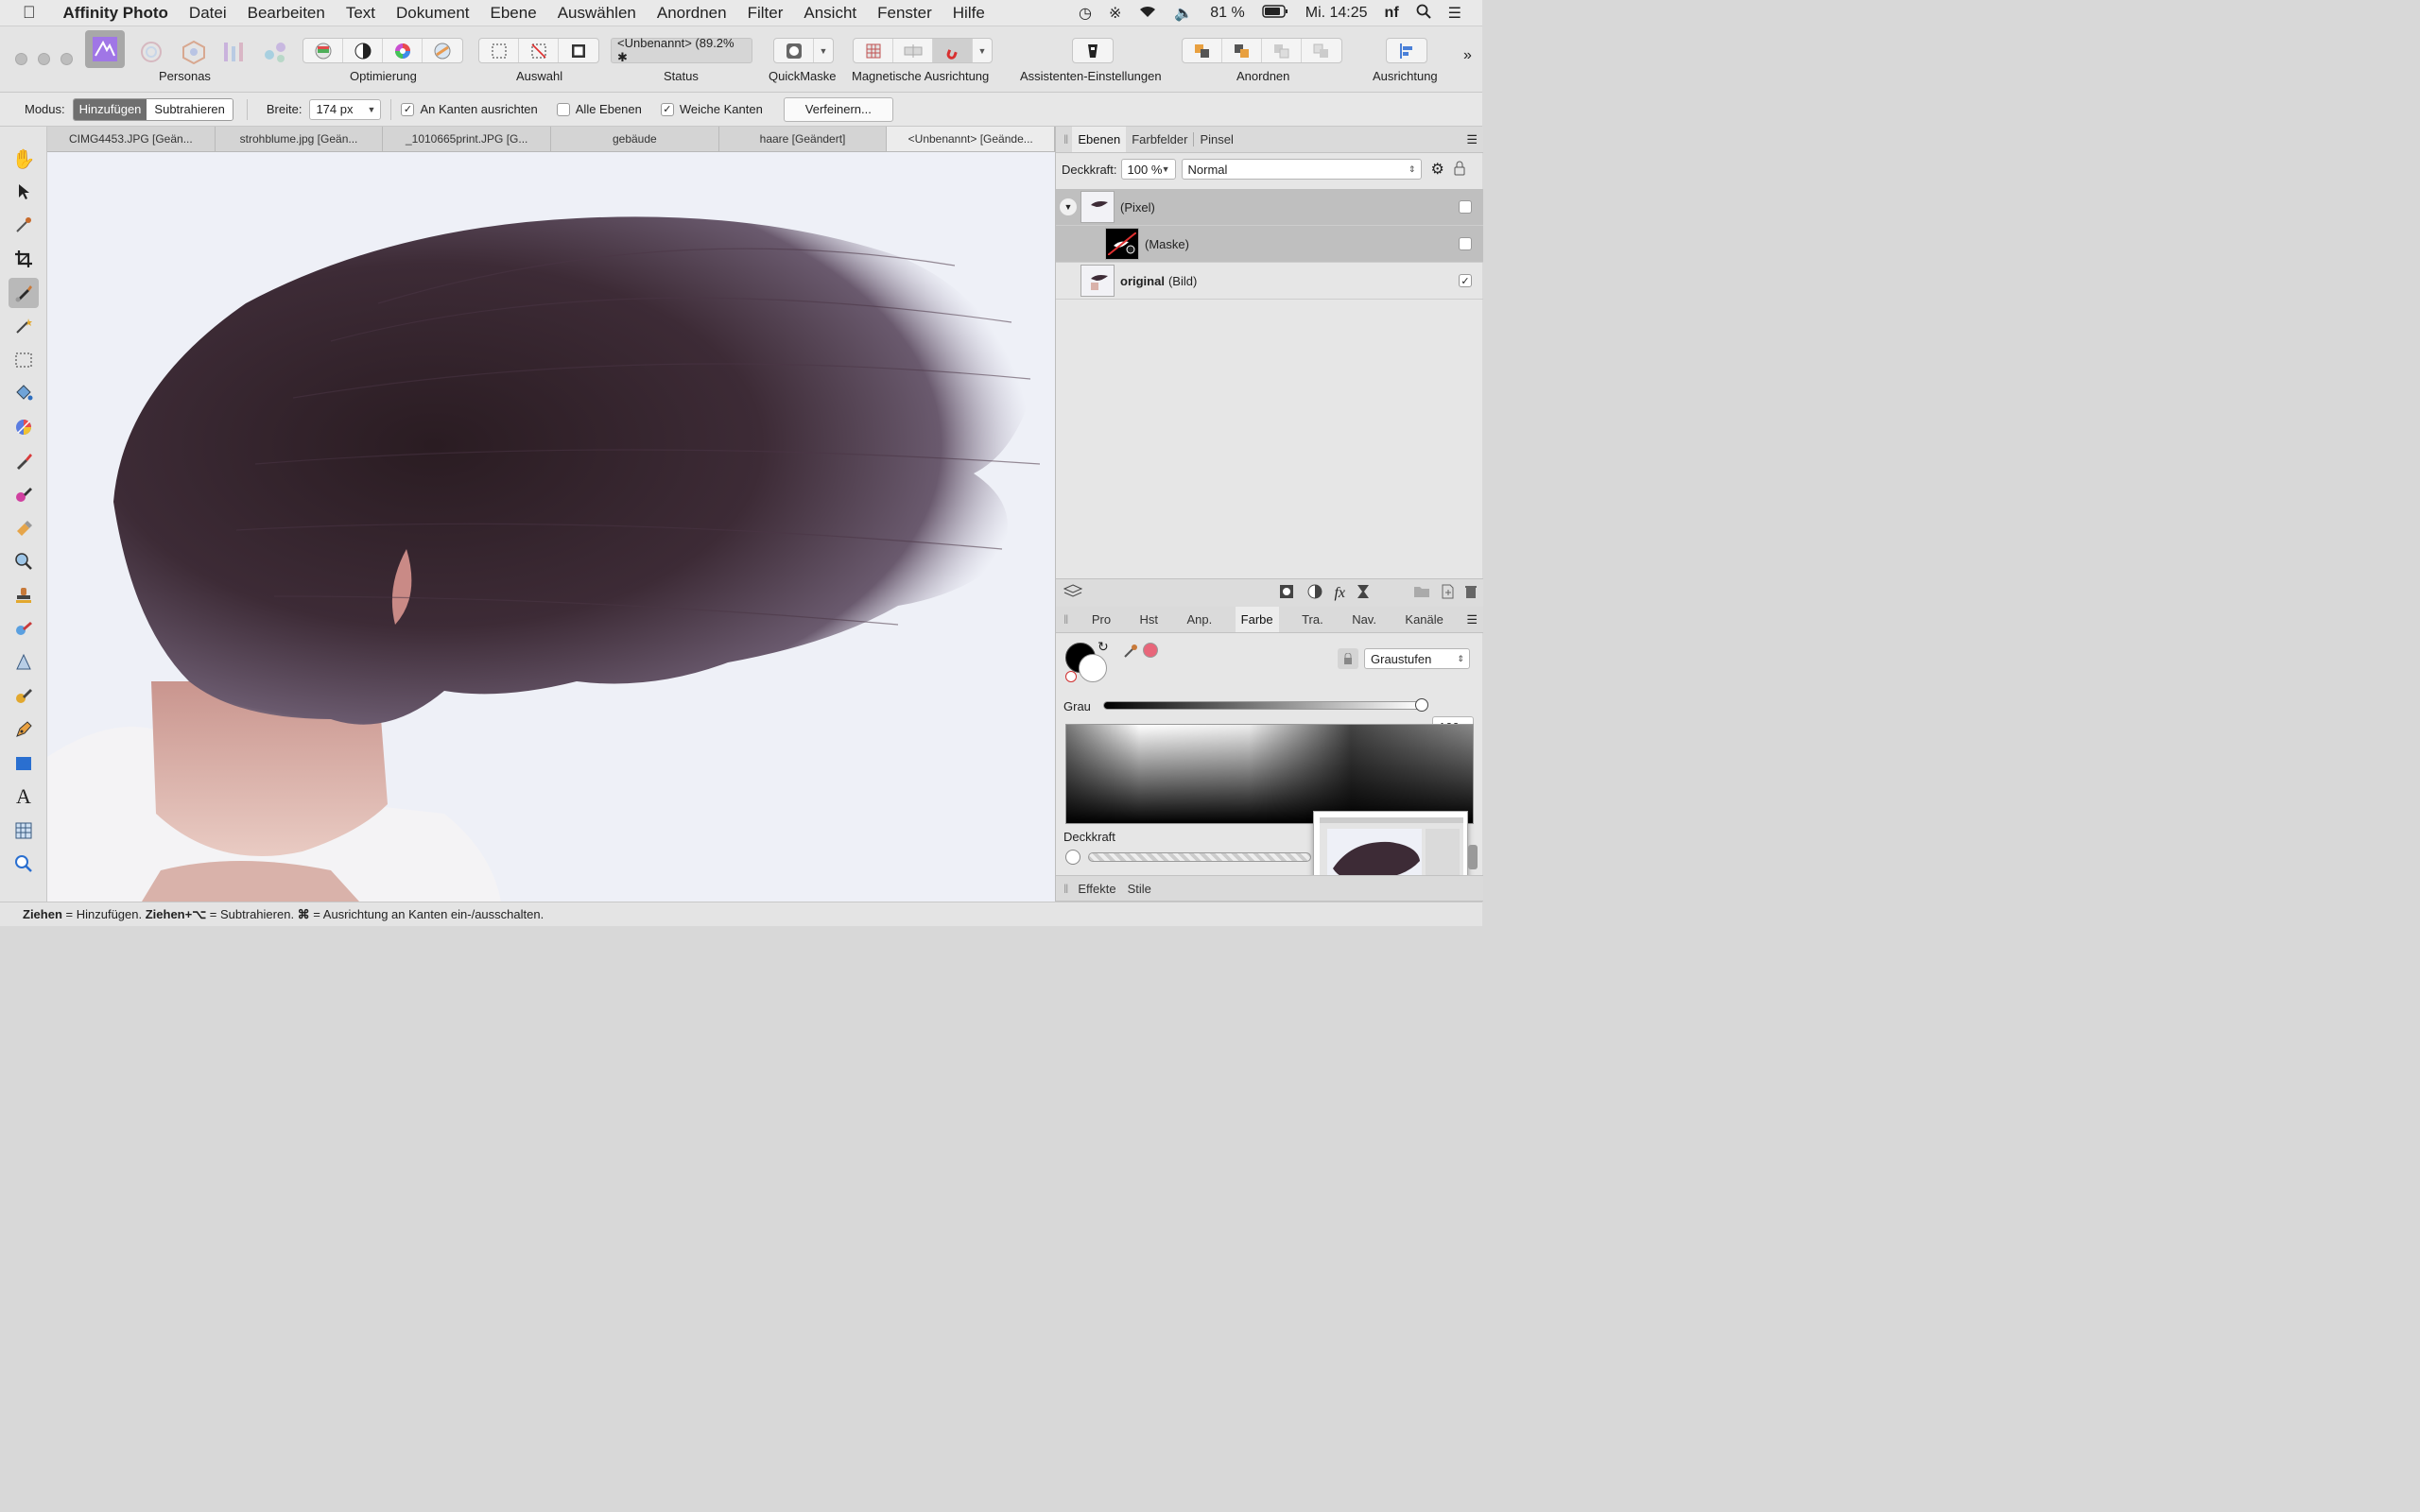 This screenshot has width=2420, height=1512. Describe the element at coordinates (499, 50) in the screenshot. I see `select-all-button` at that location.